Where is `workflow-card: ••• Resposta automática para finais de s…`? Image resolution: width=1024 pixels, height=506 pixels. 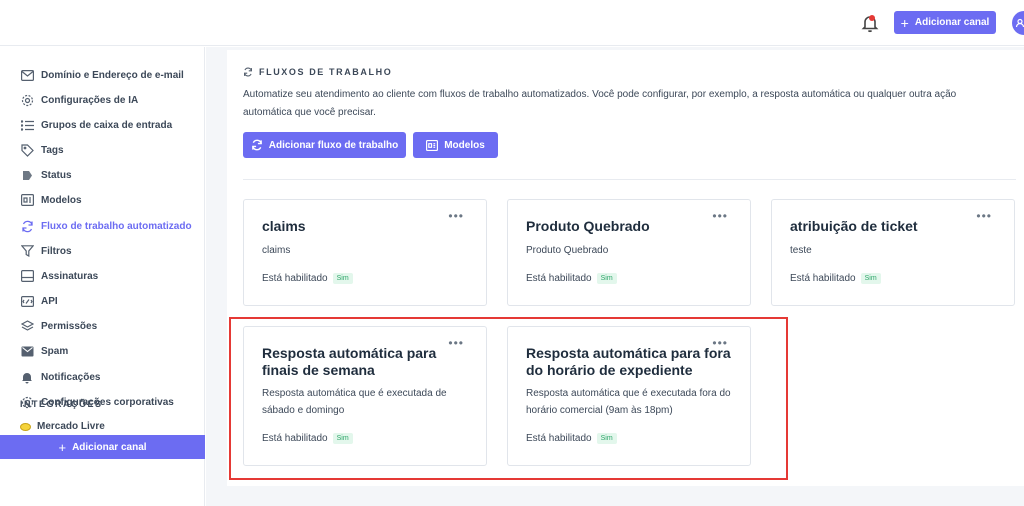
workflow-card: ••• Resposta automática para finais de s… is located at coordinates (365, 396).